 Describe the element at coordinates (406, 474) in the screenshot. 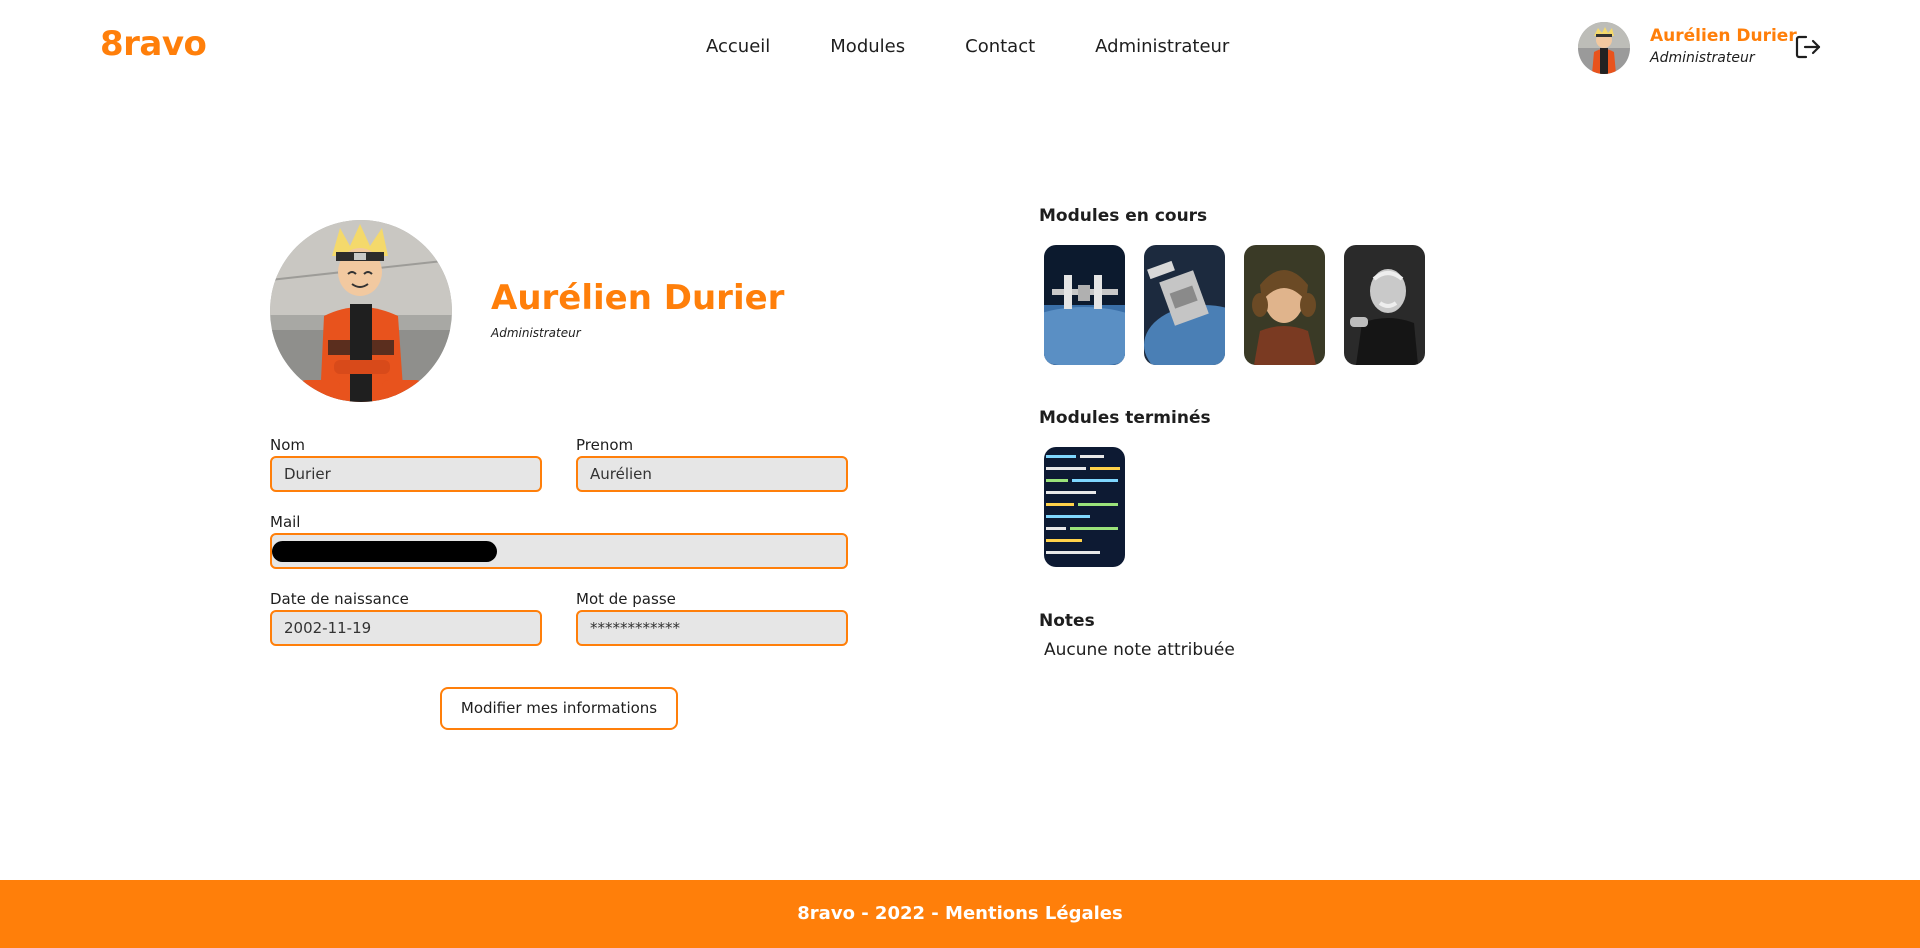

I see `nom-field: Durier` at that location.